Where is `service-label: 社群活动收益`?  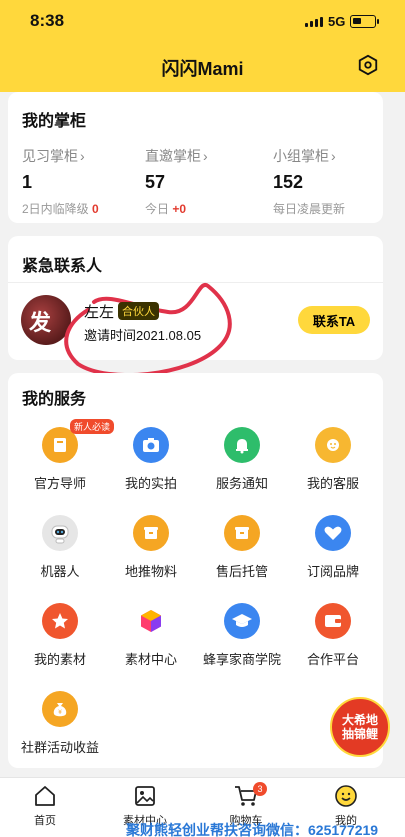 service-label: 社群活动收益 is located at coordinates (59, 747).